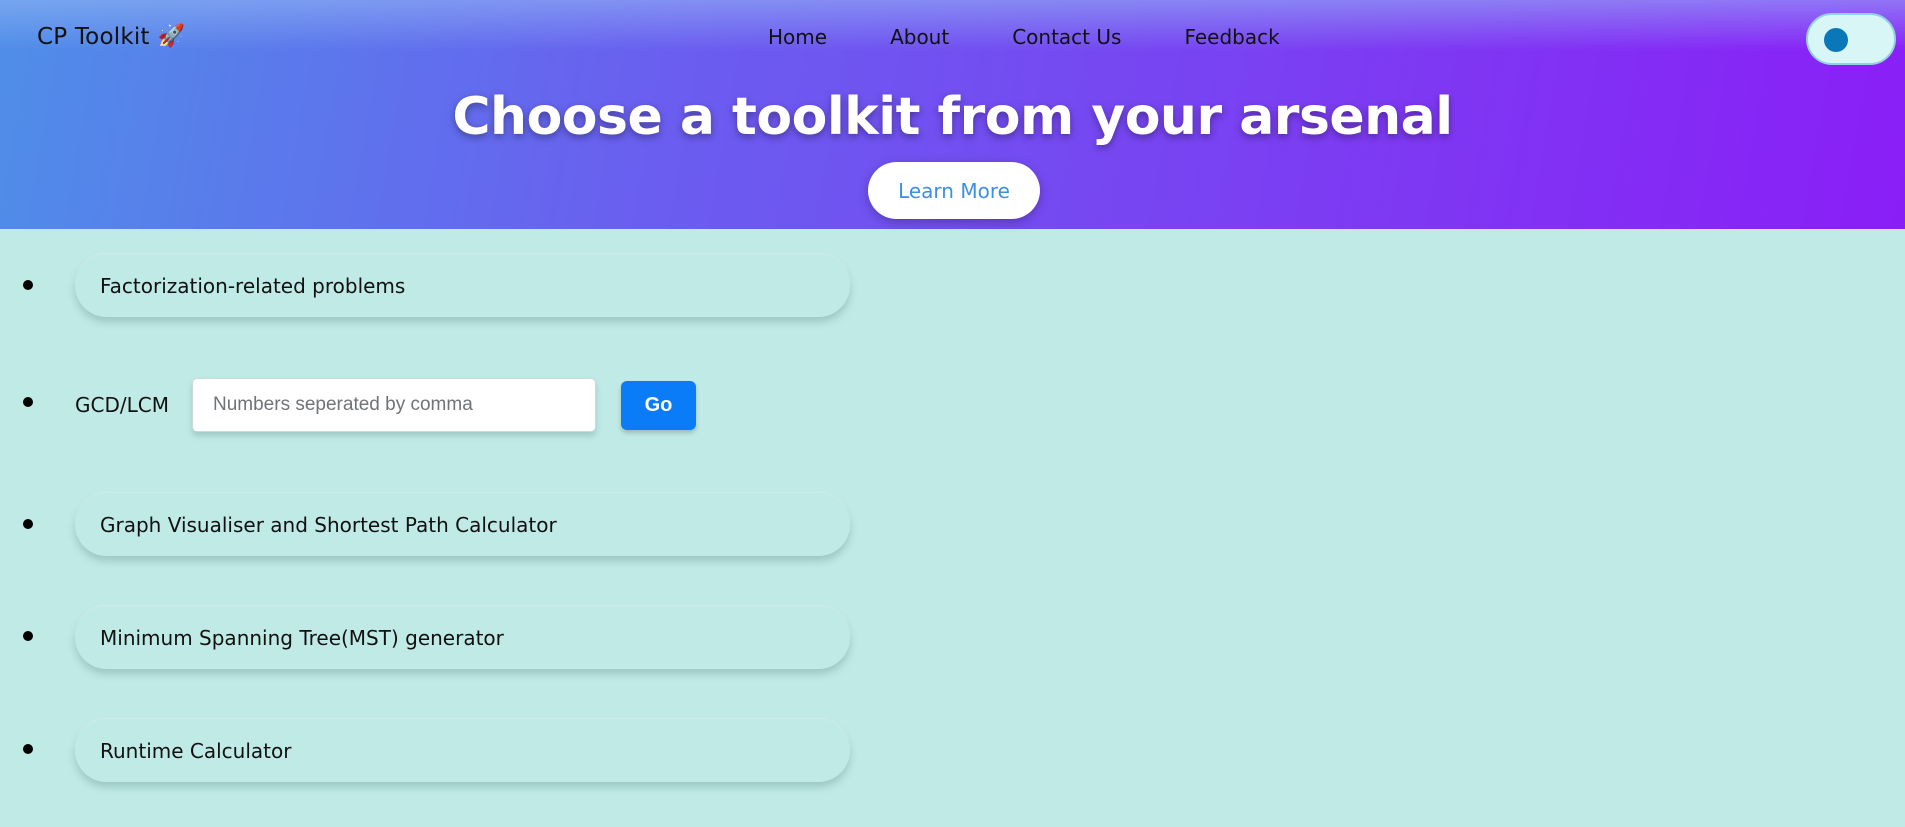  I want to click on gcd-numbers-input, so click(394, 405).